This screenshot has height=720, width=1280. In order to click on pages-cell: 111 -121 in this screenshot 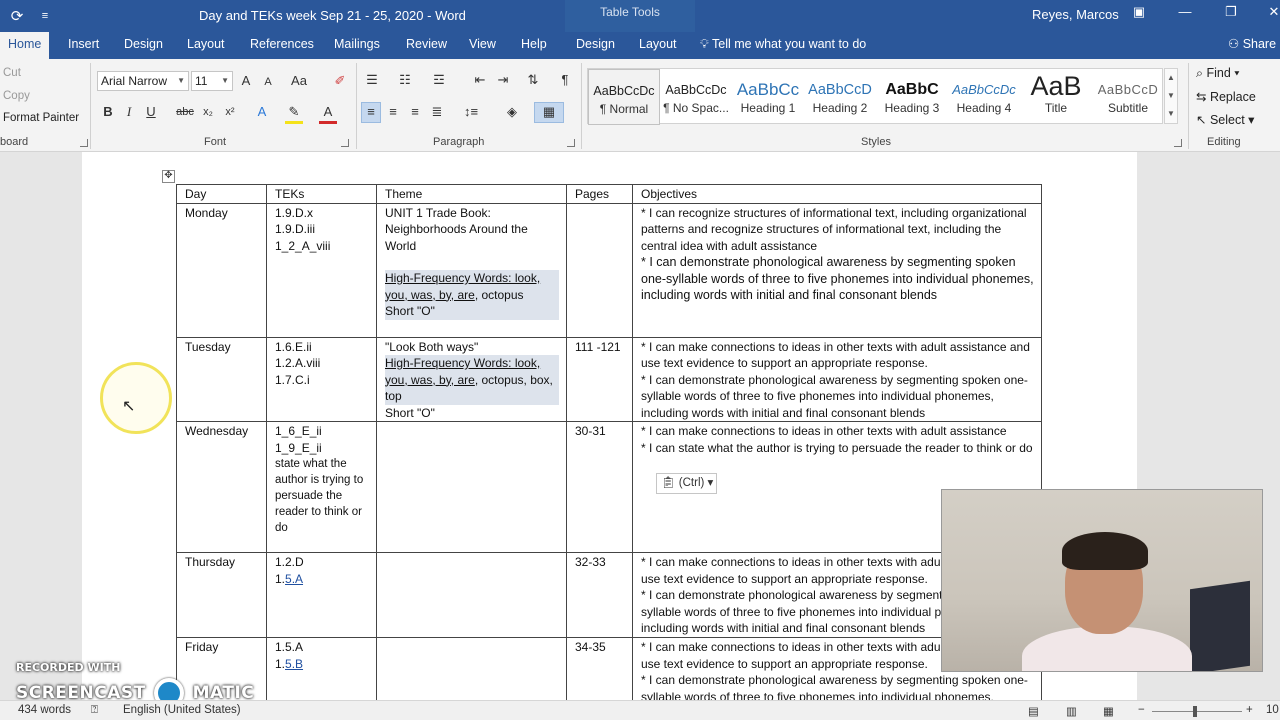, I will do `click(599, 379)`.